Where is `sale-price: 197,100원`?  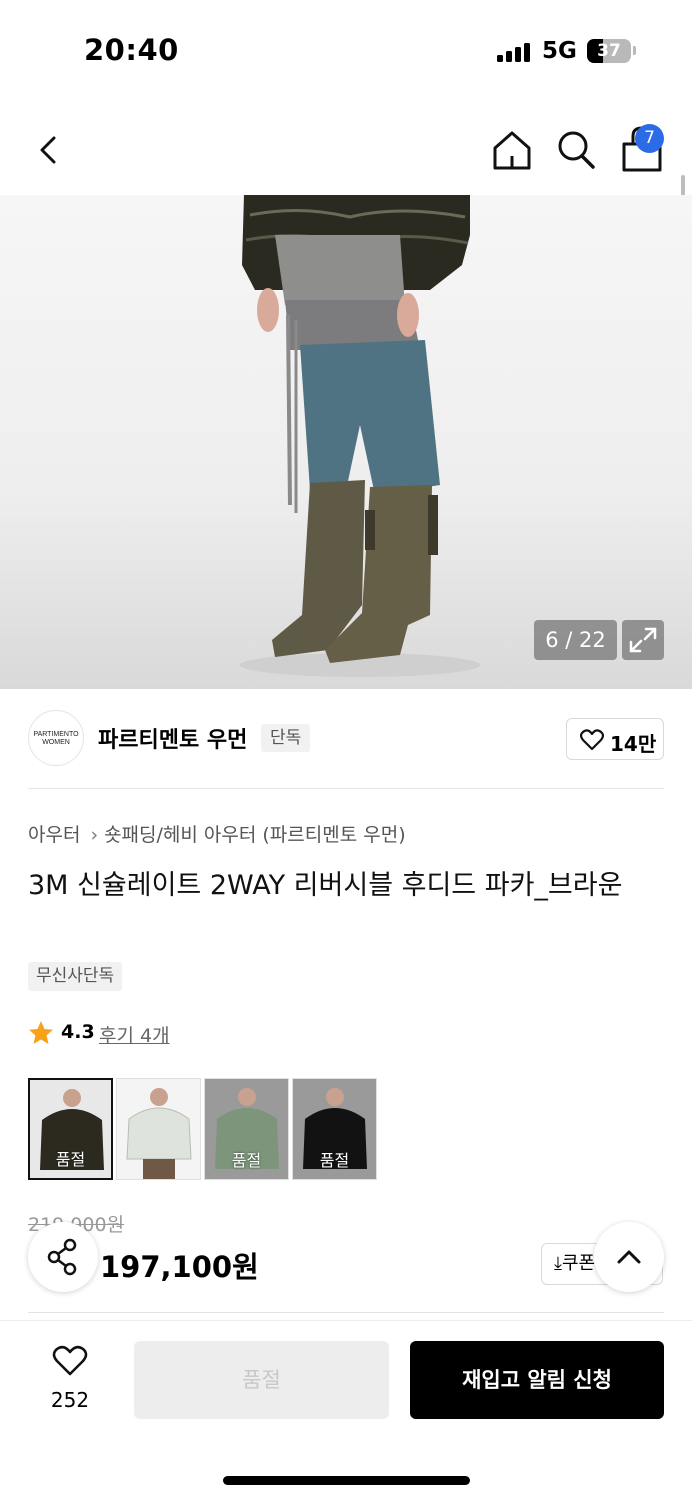 sale-price: 197,100원 is located at coordinates (179, 1267).